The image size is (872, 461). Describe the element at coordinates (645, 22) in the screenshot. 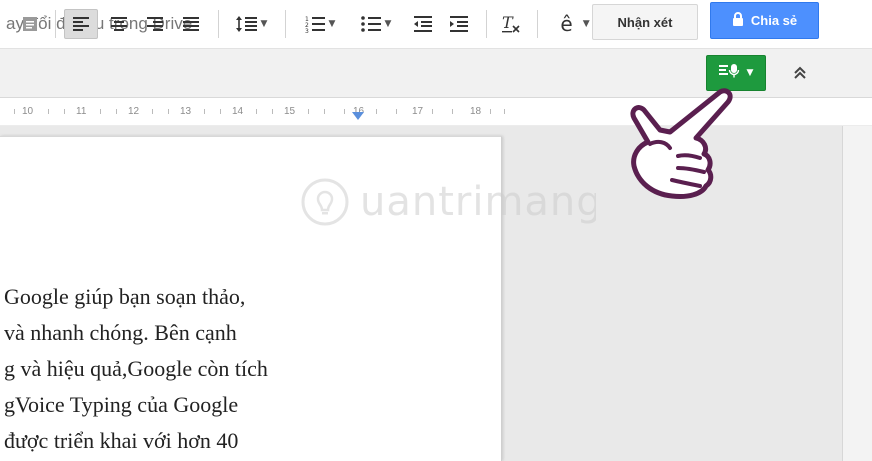

I see `comments-button: Nhận xét` at that location.